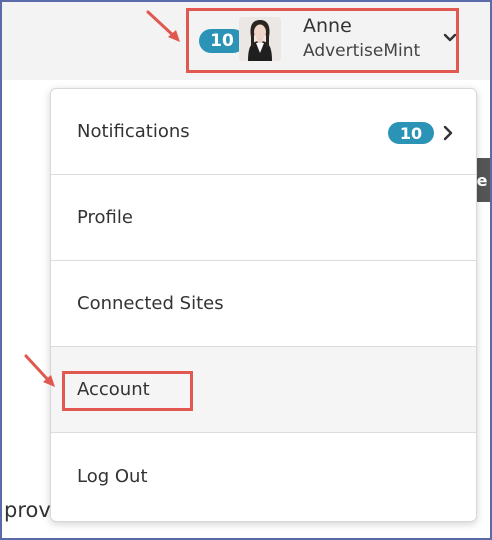 Image resolution: width=492 pixels, height=540 pixels. Describe the element at coordinates (361, 51) in the screenshot. I see `user-organization: AdvertiseMint` at that location.